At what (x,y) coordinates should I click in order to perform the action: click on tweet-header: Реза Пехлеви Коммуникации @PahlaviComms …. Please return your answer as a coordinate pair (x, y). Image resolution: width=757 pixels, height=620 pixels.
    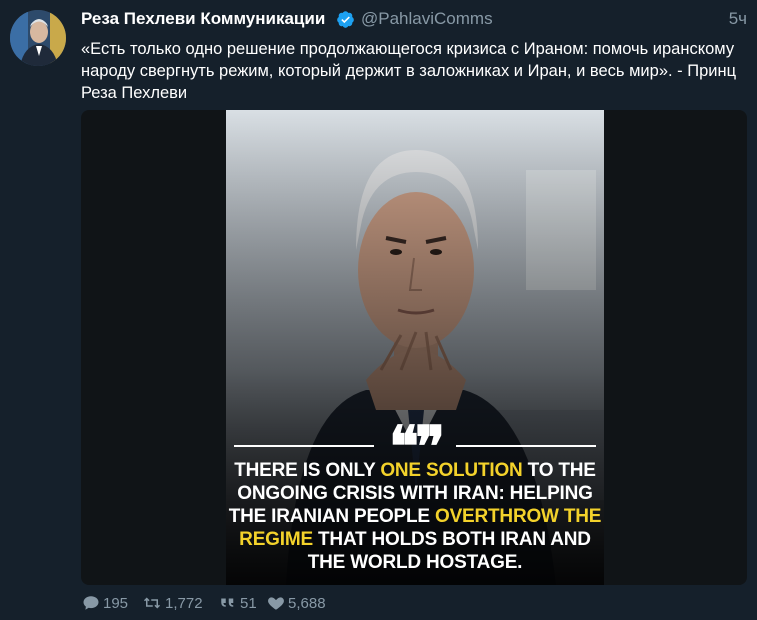
    Looking at the image, I should click on (414, 21).